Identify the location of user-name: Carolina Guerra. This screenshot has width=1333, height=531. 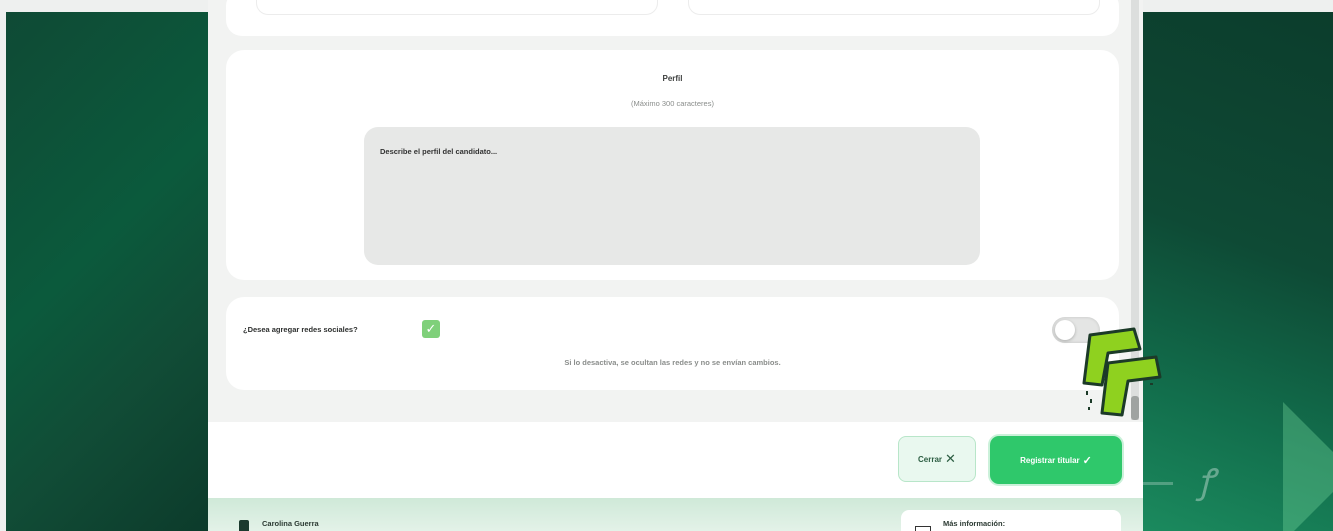
(290, 523).